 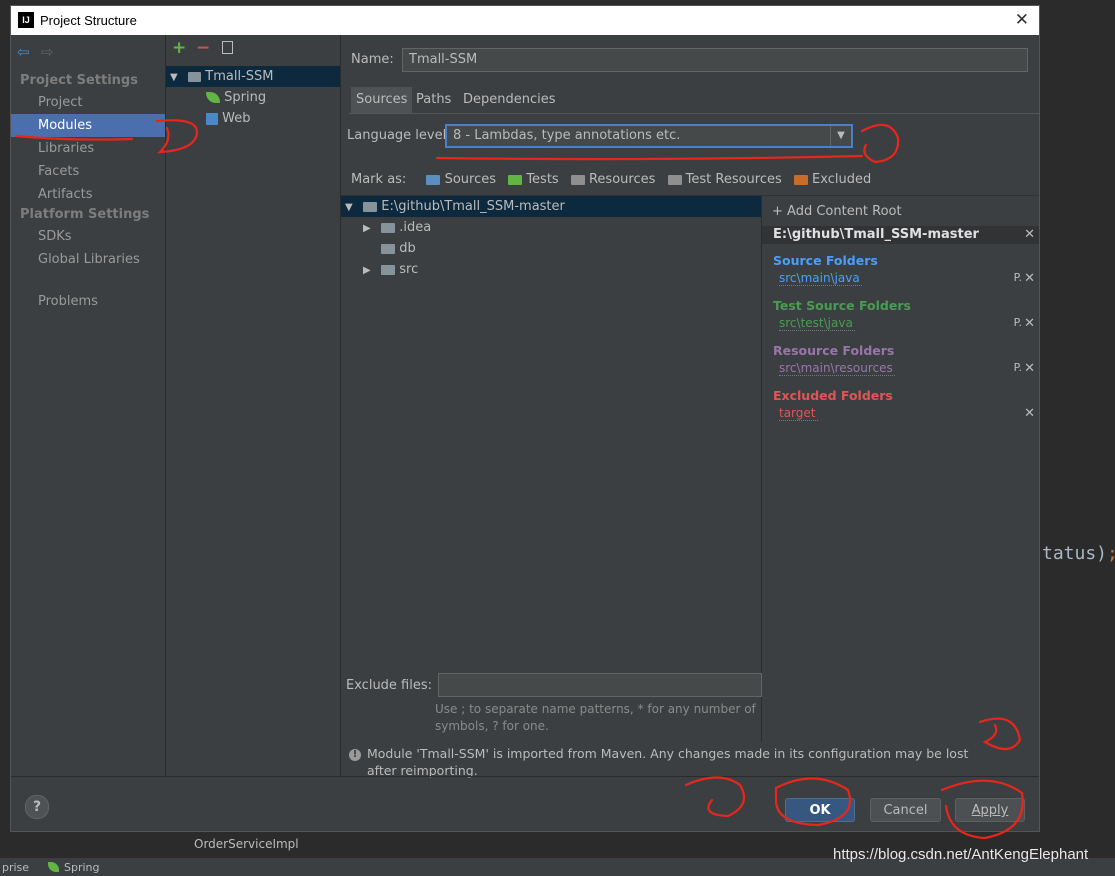 What do you see at coordinates (433, 100) in the screenshot?
I see `tab-paths: Paths` at bounding box center [433, 100].